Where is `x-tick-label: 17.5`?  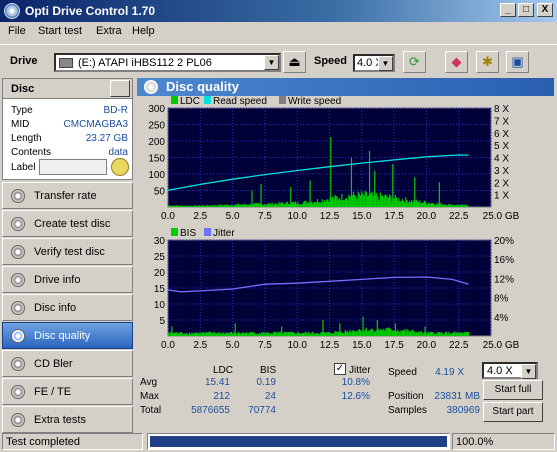
x-tick-label: 17.5 is located at coordinates (394, 216).